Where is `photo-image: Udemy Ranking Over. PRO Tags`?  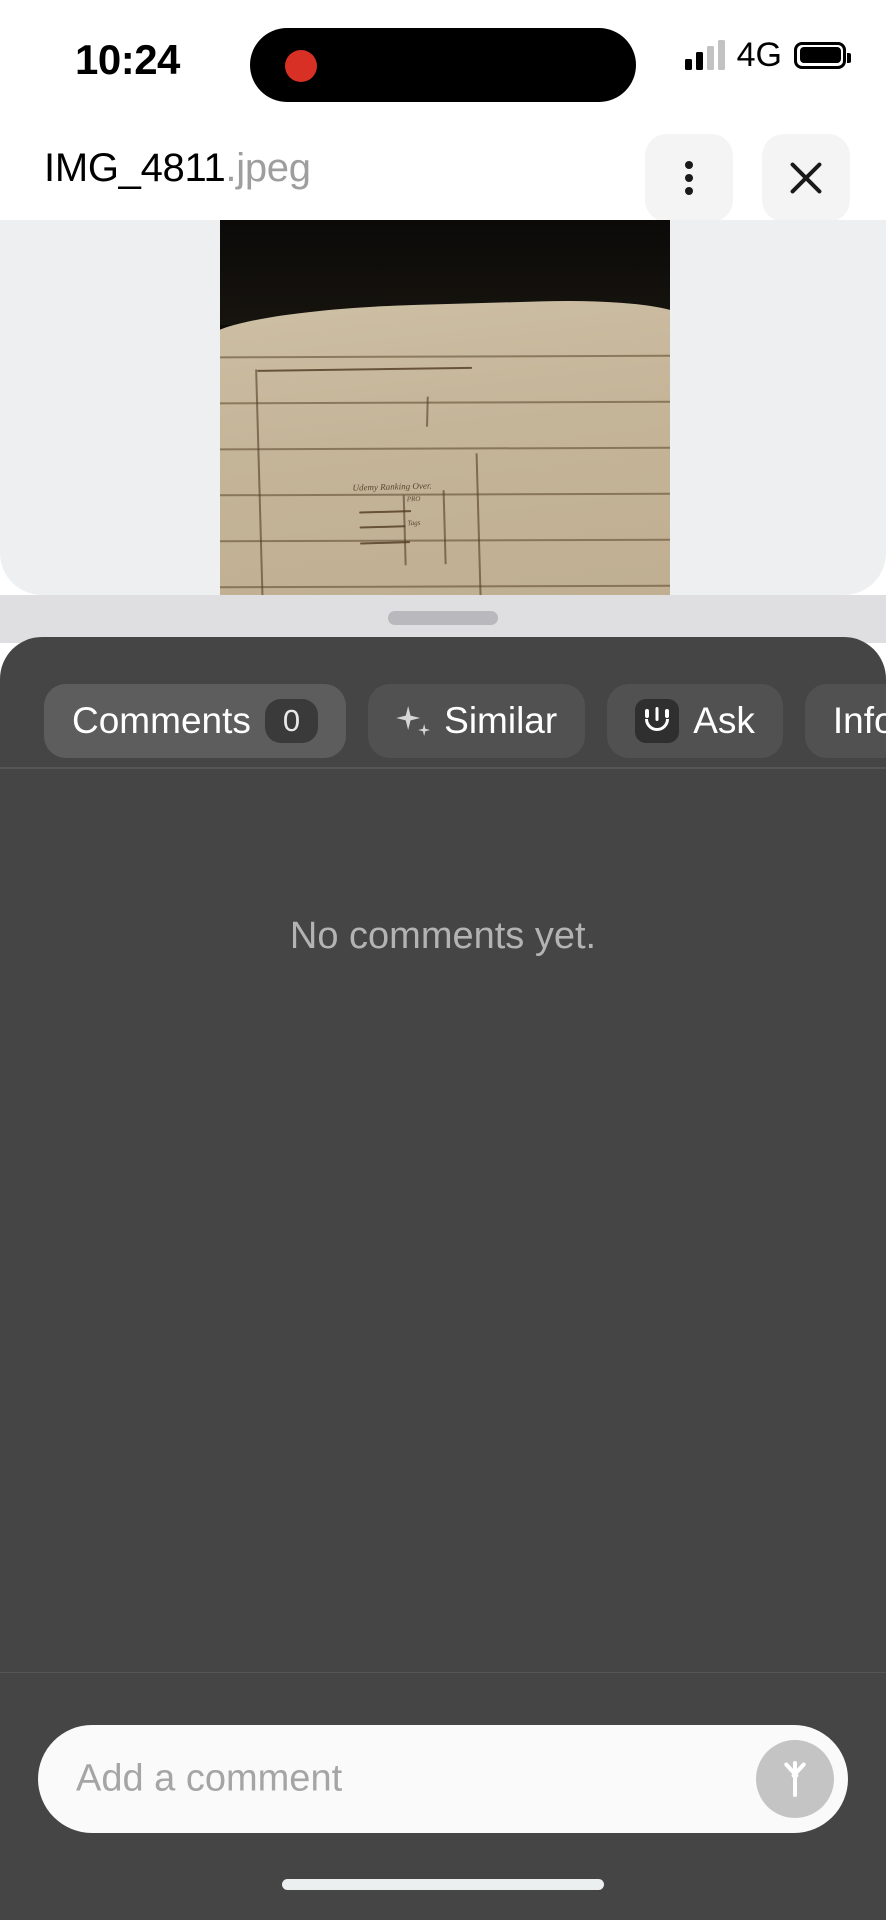
photo-image: Udemy Ranking Over. PRO Tags is located at coordinates (445, 407).